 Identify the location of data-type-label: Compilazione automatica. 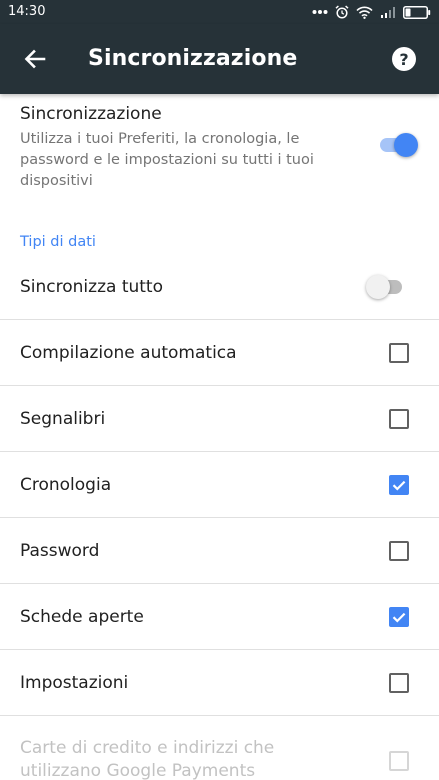
(128, 353).